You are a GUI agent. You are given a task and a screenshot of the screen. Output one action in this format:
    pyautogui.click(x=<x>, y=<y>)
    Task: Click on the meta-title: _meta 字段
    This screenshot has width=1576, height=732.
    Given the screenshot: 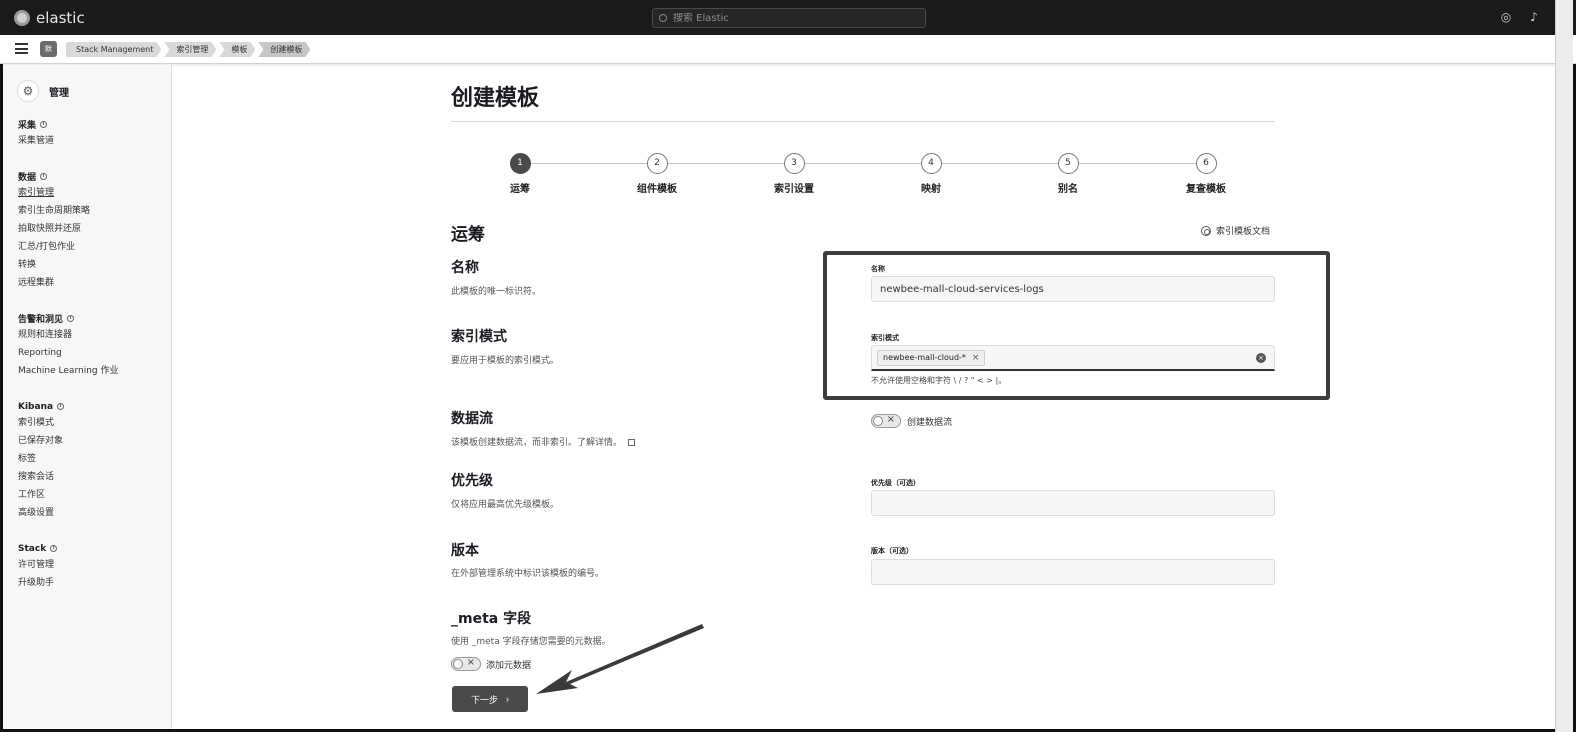 What is the action you would take?
    pyautogui.click(x=491, y=619)
    